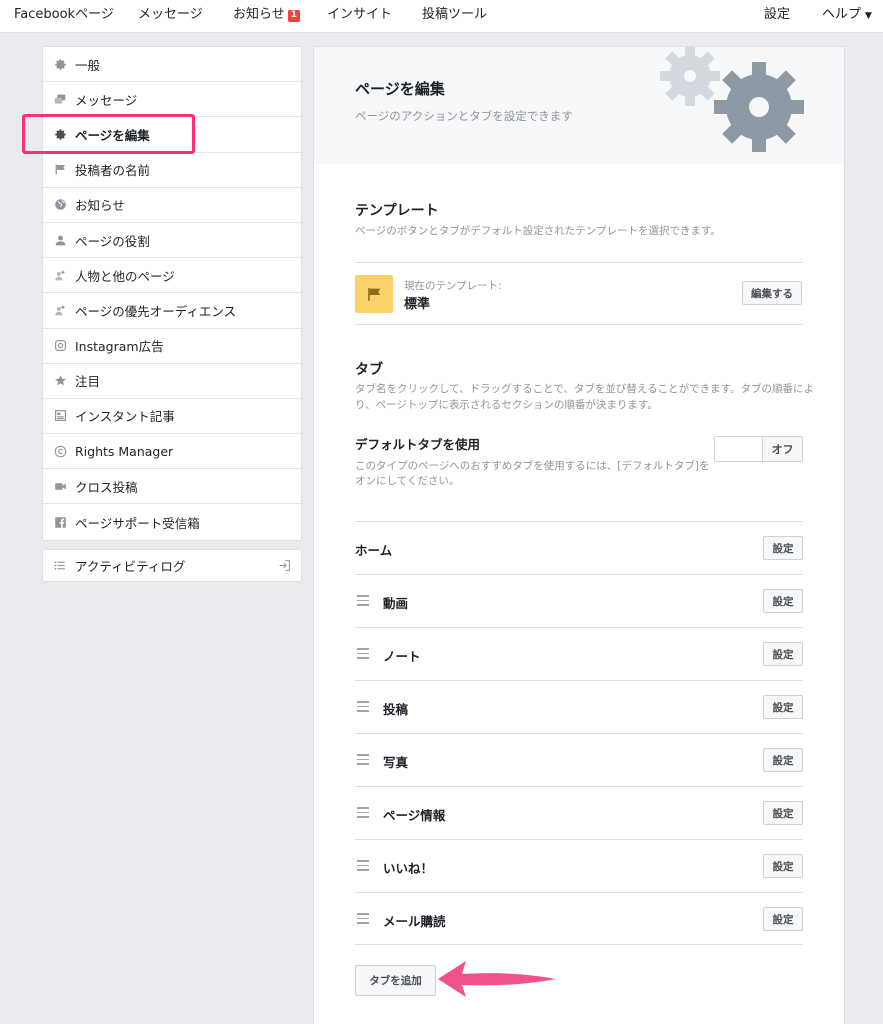 The image size is (883, 1024). I want to click on template-description: ページのボタンとタブがデフォルト設定されたテンプレートを選択できます。, so click(538, 231).